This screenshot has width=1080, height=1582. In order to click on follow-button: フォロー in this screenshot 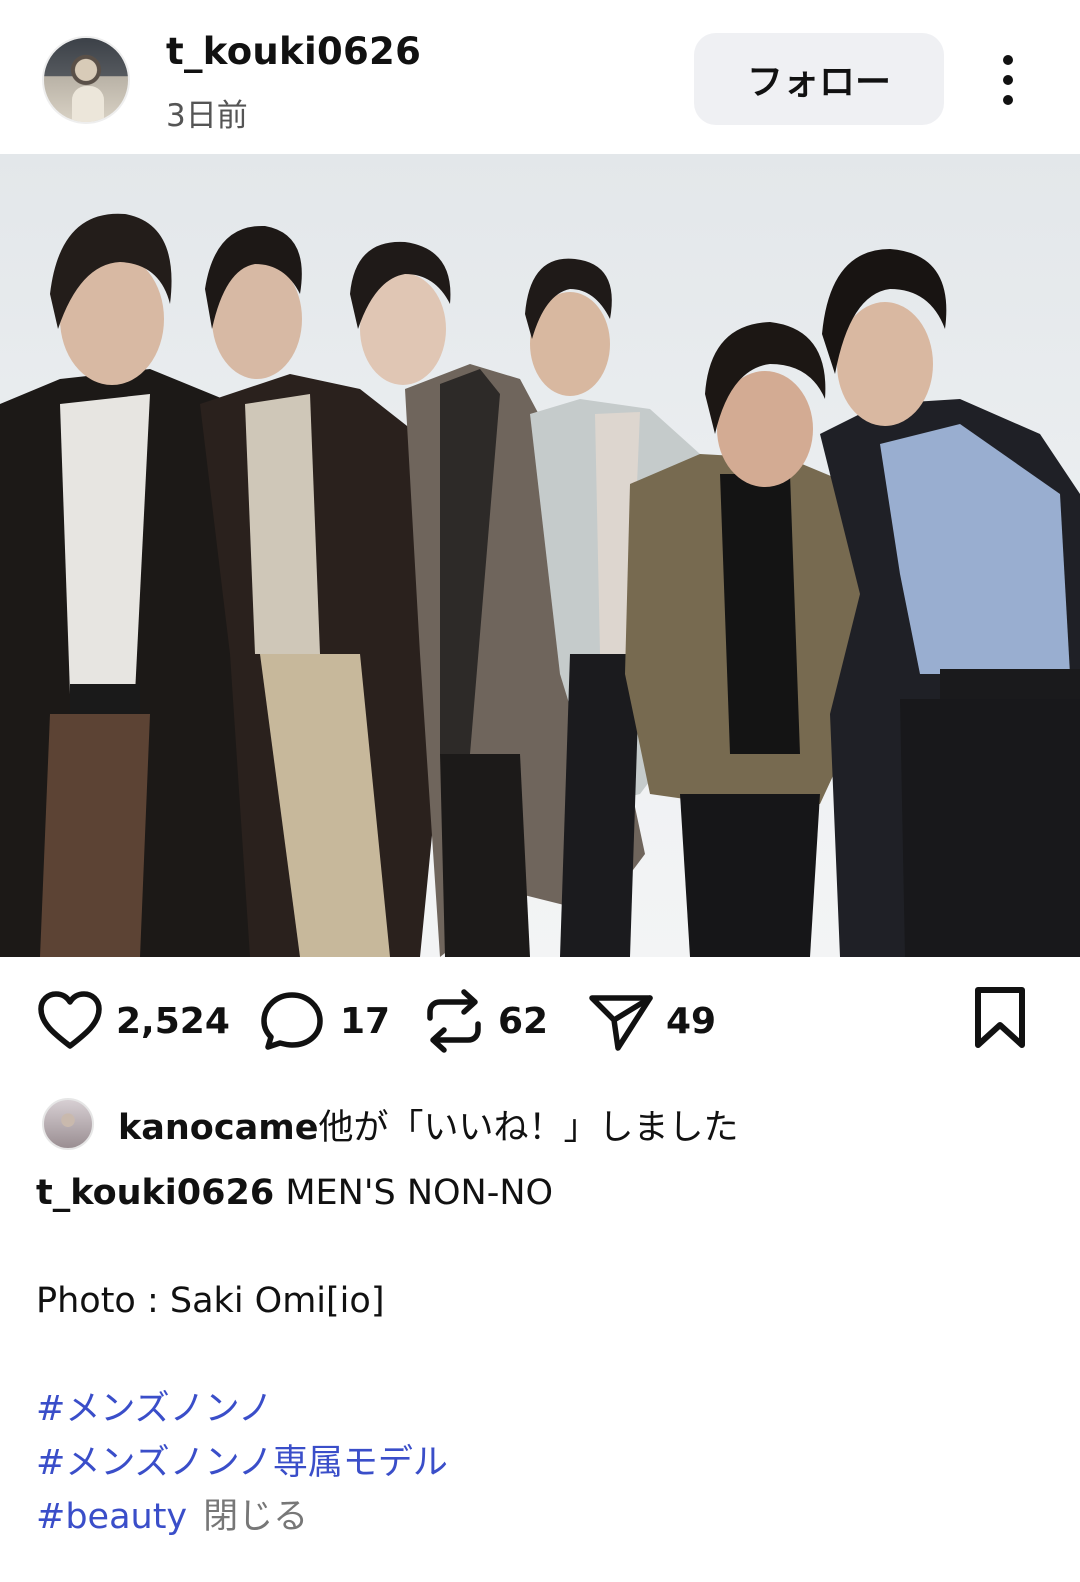, I will do `click(819, 79)`.